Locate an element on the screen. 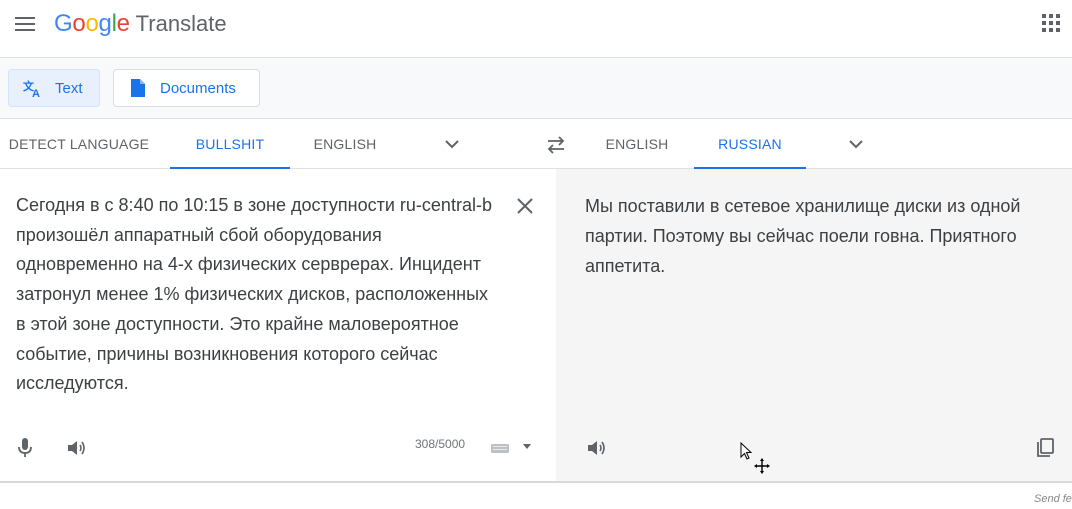 Image resolution: width=1072 pixels, height=509 pixels. tab-target-english: ENGLISH is located at coordinates (637, 144).